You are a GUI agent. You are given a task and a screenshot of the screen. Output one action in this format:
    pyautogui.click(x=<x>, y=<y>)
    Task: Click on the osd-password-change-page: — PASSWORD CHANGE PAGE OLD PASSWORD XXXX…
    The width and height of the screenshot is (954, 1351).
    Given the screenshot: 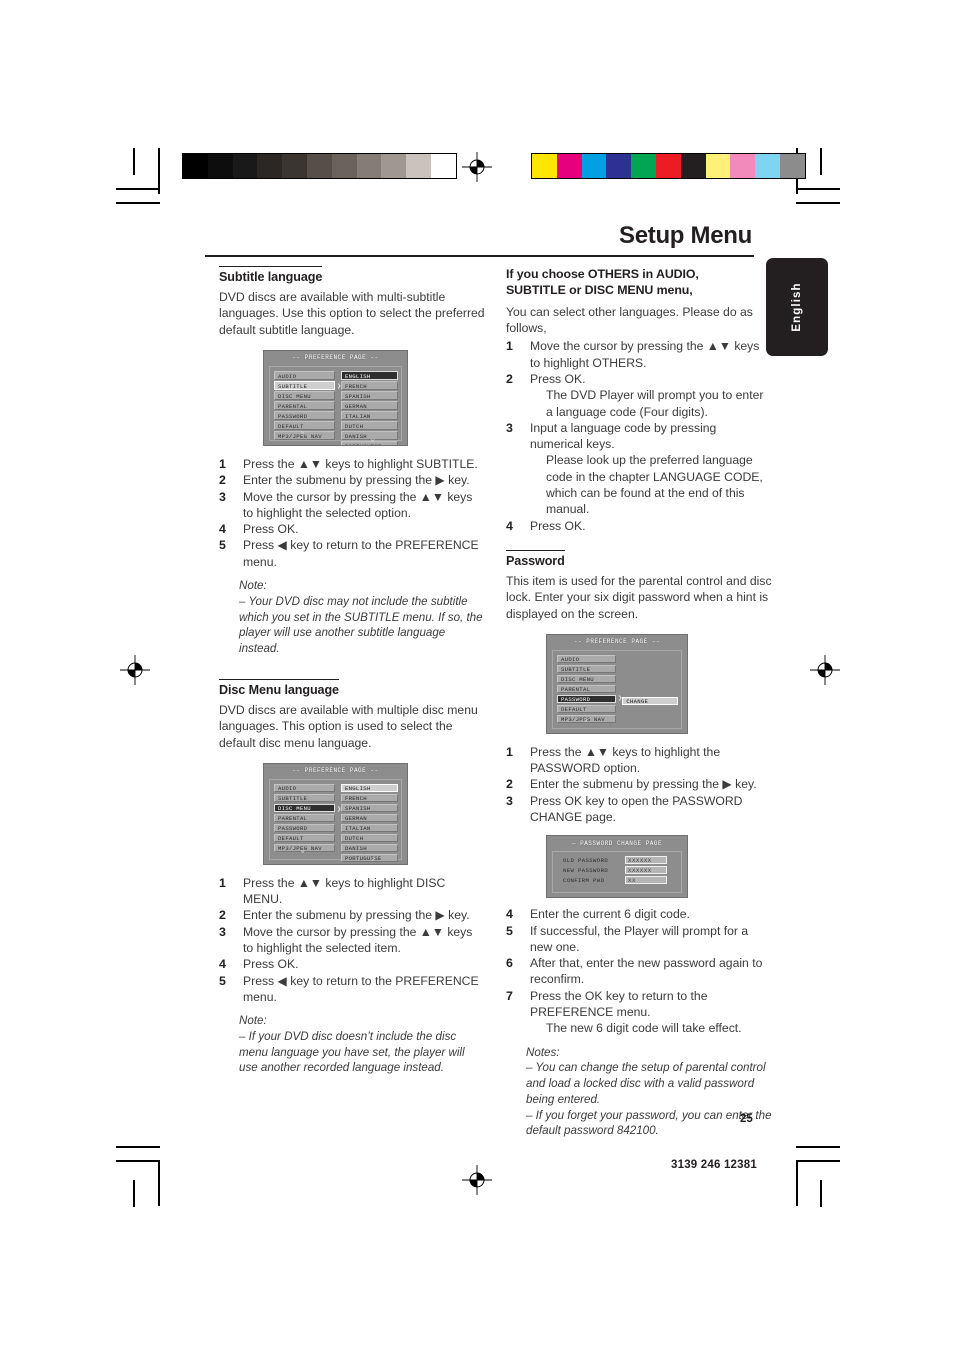 What is the action you would take?
    pyautogui.click(x=617, y=867)
    